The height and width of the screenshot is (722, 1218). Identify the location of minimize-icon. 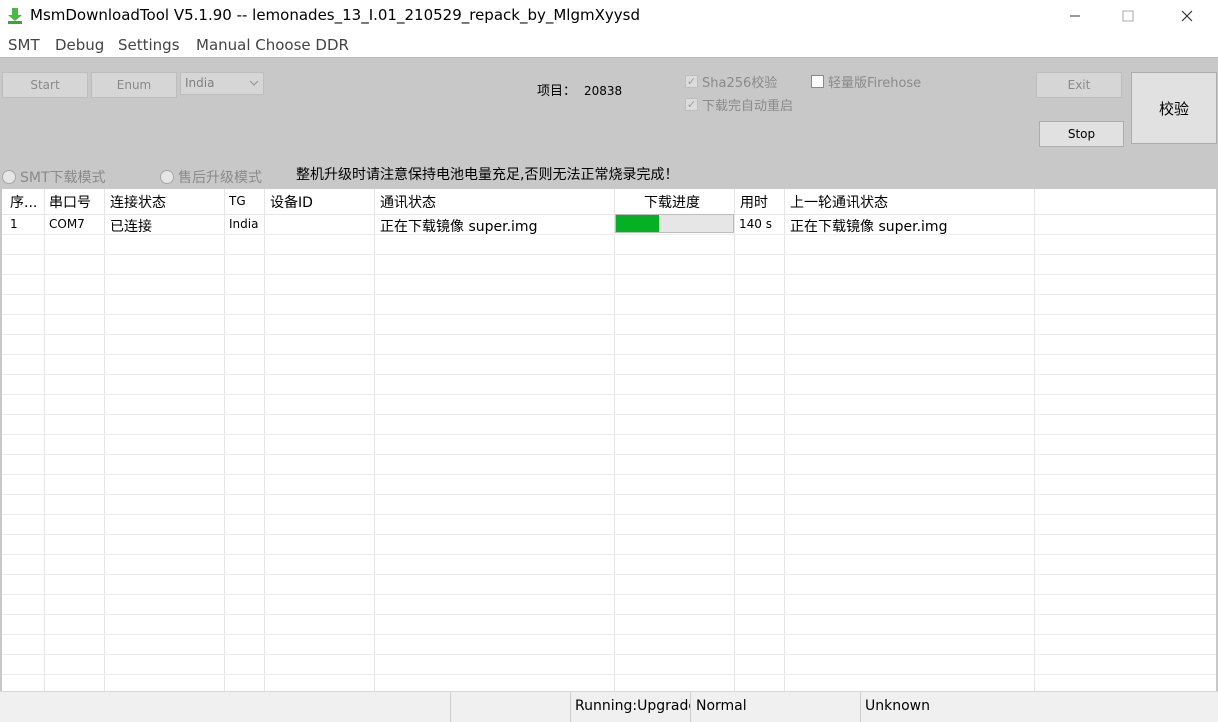
(1075, 16).